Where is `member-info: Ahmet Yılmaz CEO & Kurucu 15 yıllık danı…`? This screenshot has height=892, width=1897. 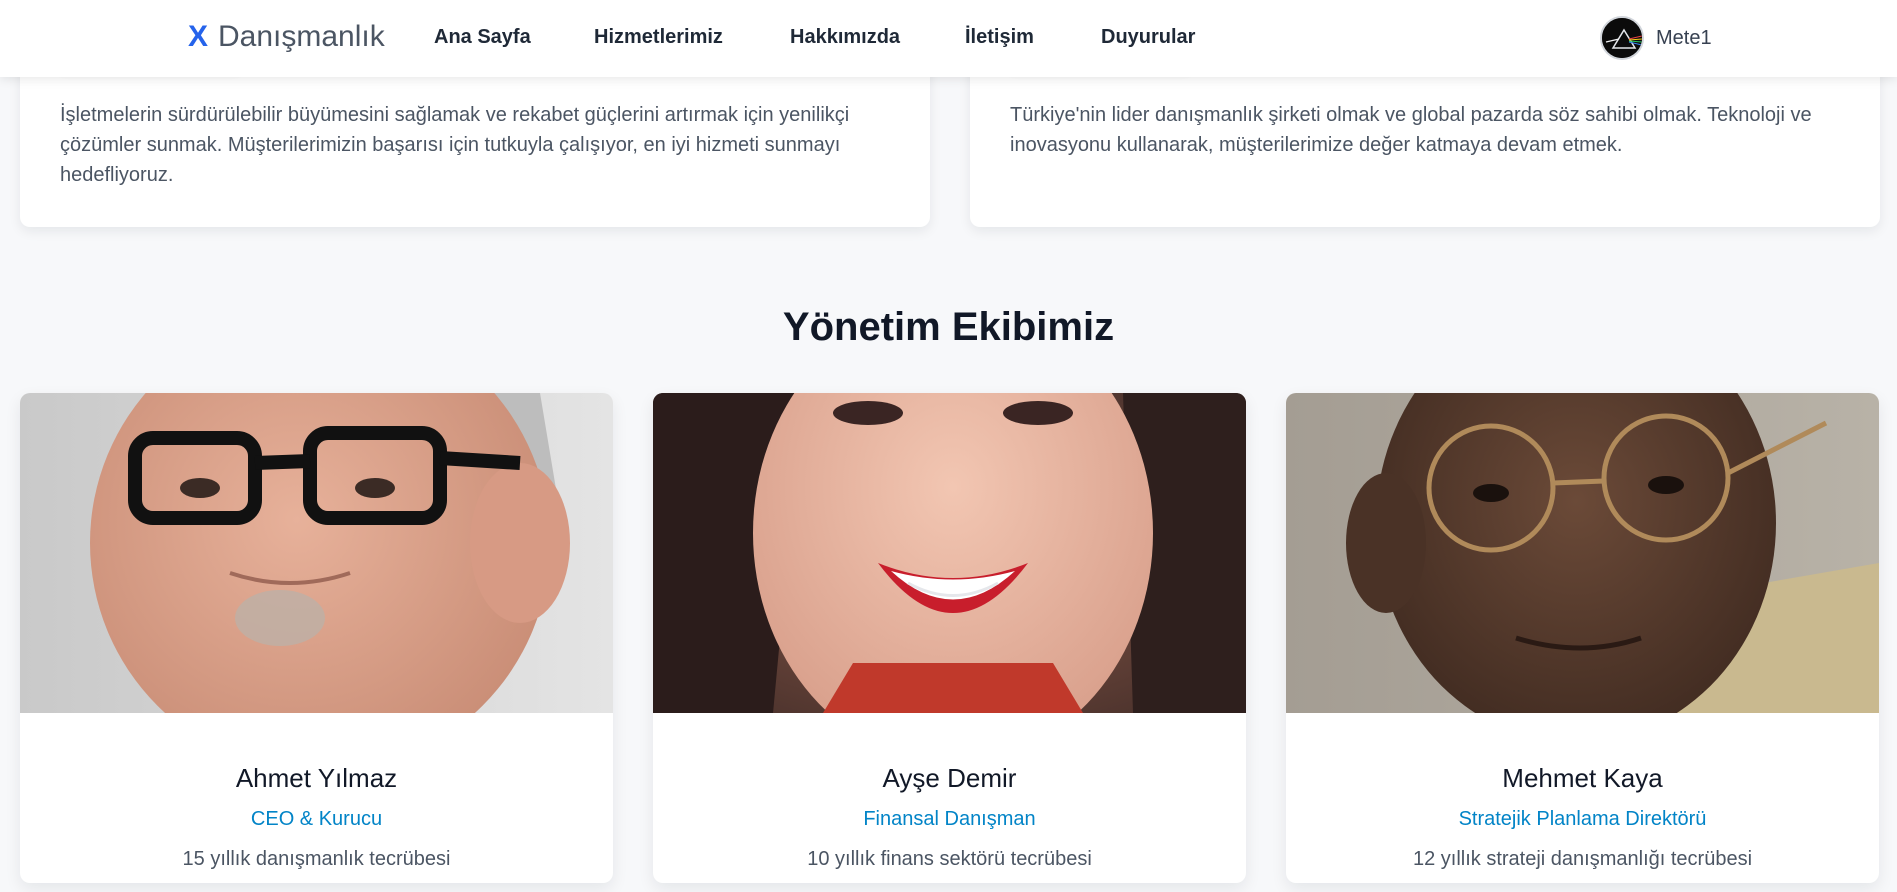 member-info: Ahmet Yılmaz CEO & Kurucu 15 yıllık danı… is located at coordinates (316, 798).